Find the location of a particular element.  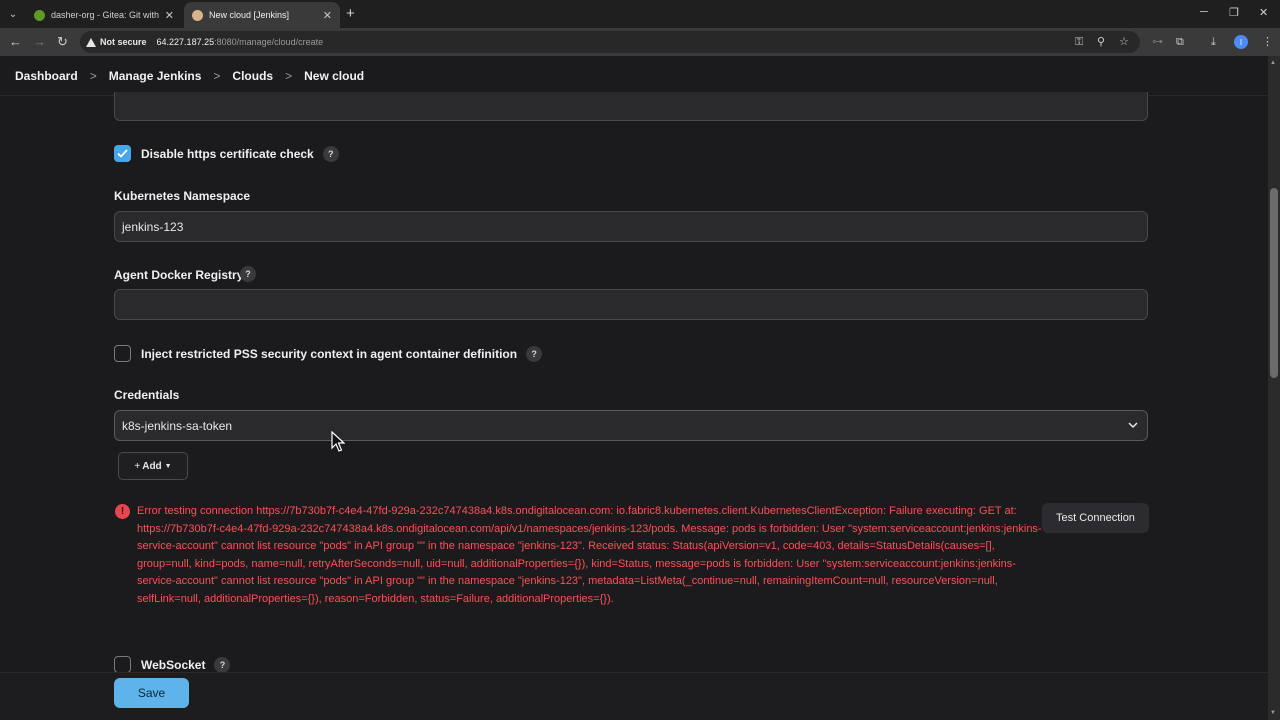

url-path: :8080/manage/cloud/create is located at coordinates (269, 42).